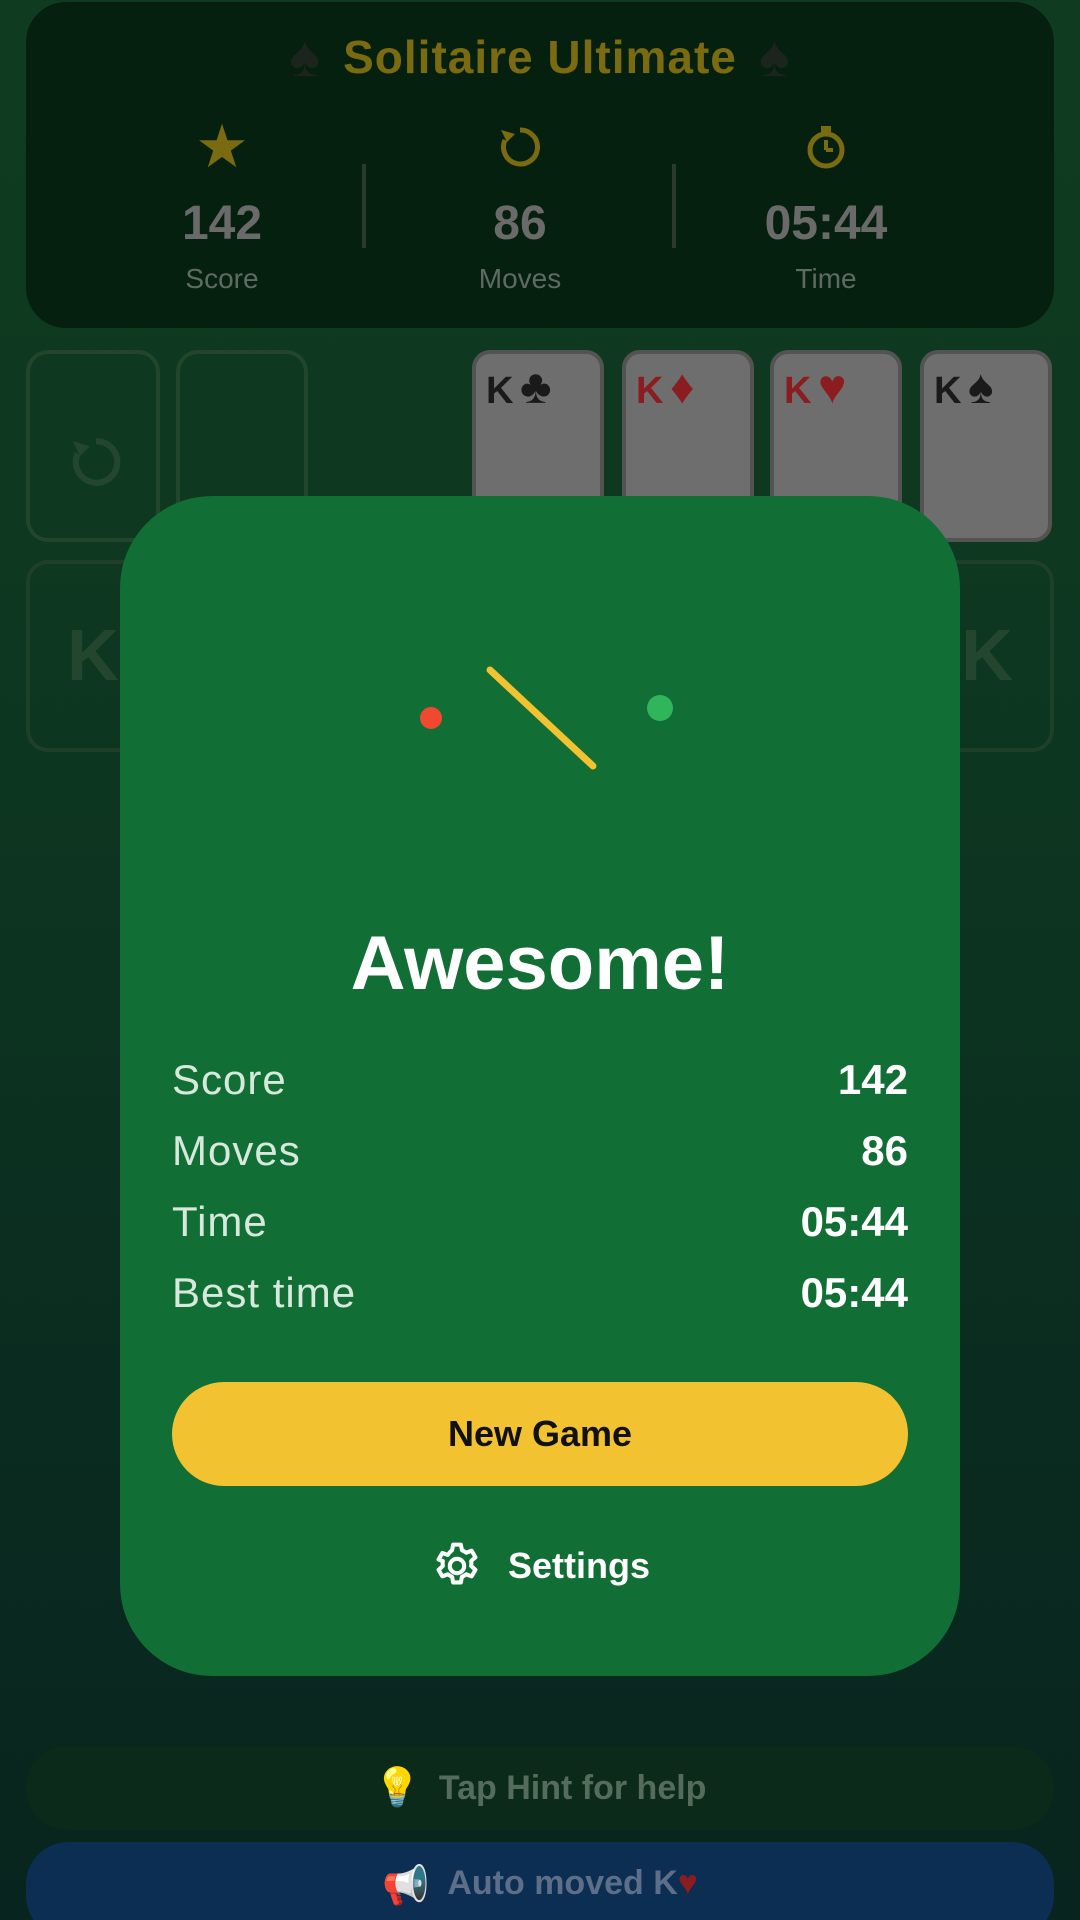 Image resolution: width=1080 pixels, height=1920 pixels. Describe the element at coordinates (520, 147) in the screenshot. I see `restart-icon` at that location.